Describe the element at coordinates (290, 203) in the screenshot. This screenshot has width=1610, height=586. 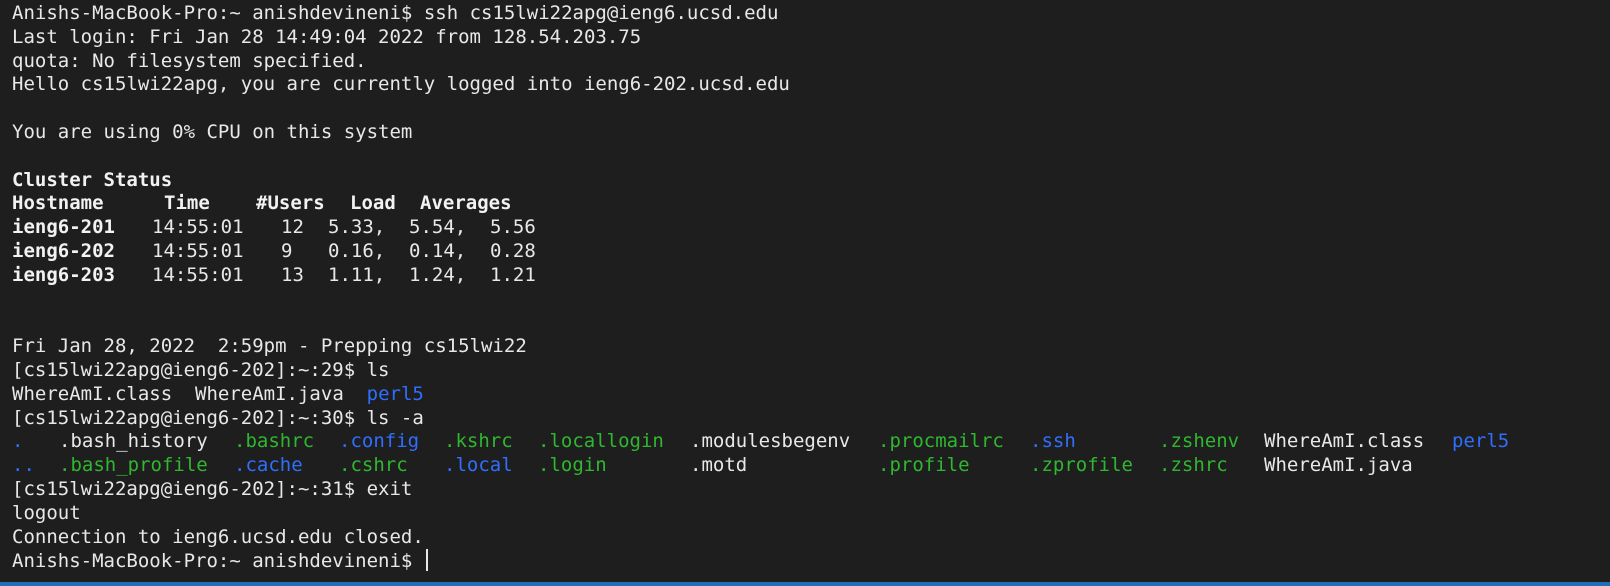
I see `header-users: #Users` at that location.